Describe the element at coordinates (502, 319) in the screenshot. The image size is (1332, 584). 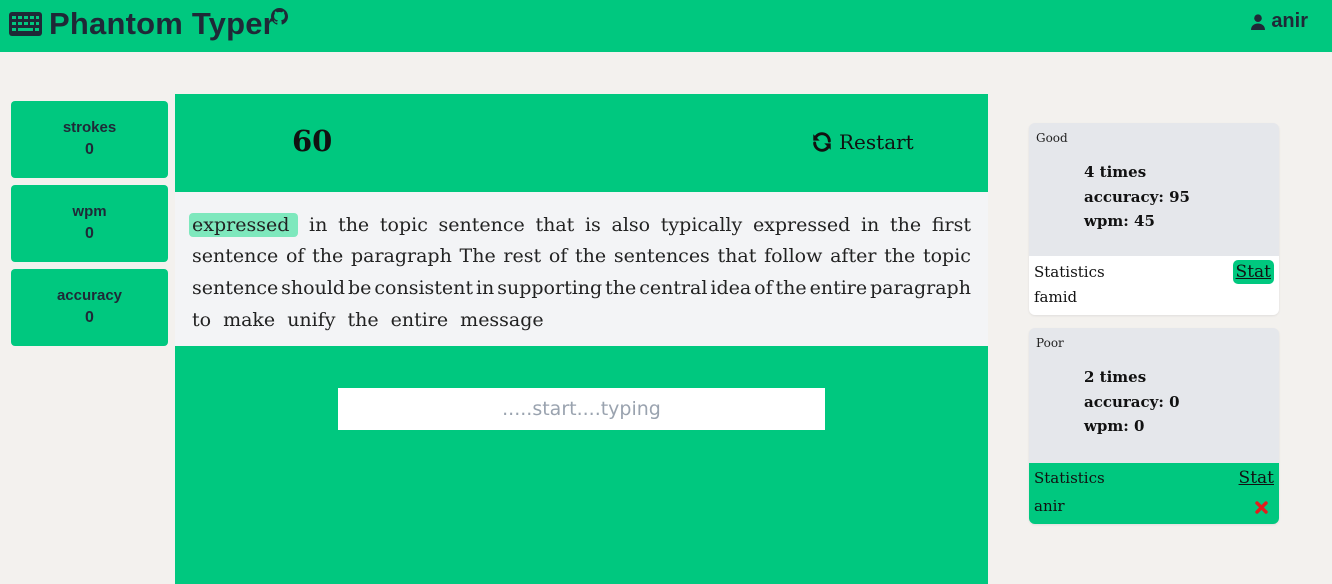
I see `passage-word: message` at that location.